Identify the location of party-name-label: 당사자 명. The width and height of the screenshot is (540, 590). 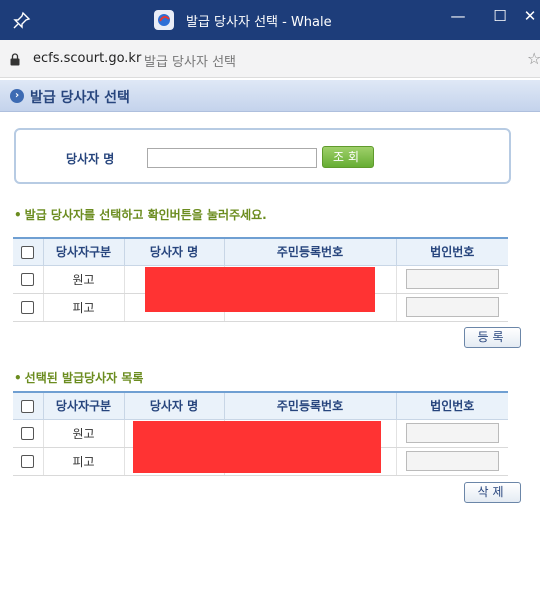
(90, 159).